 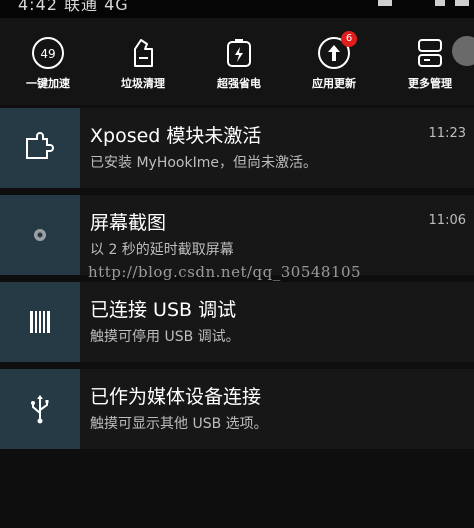 I want to click on notification-title: 已连接 USB 调试, so click(x=163, y=310).